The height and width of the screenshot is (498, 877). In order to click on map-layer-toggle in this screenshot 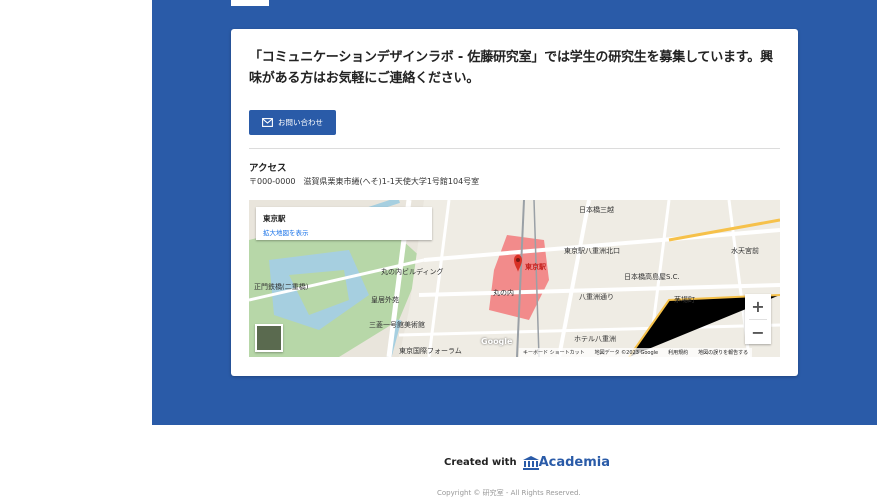, I will do `click(269, 338)`.